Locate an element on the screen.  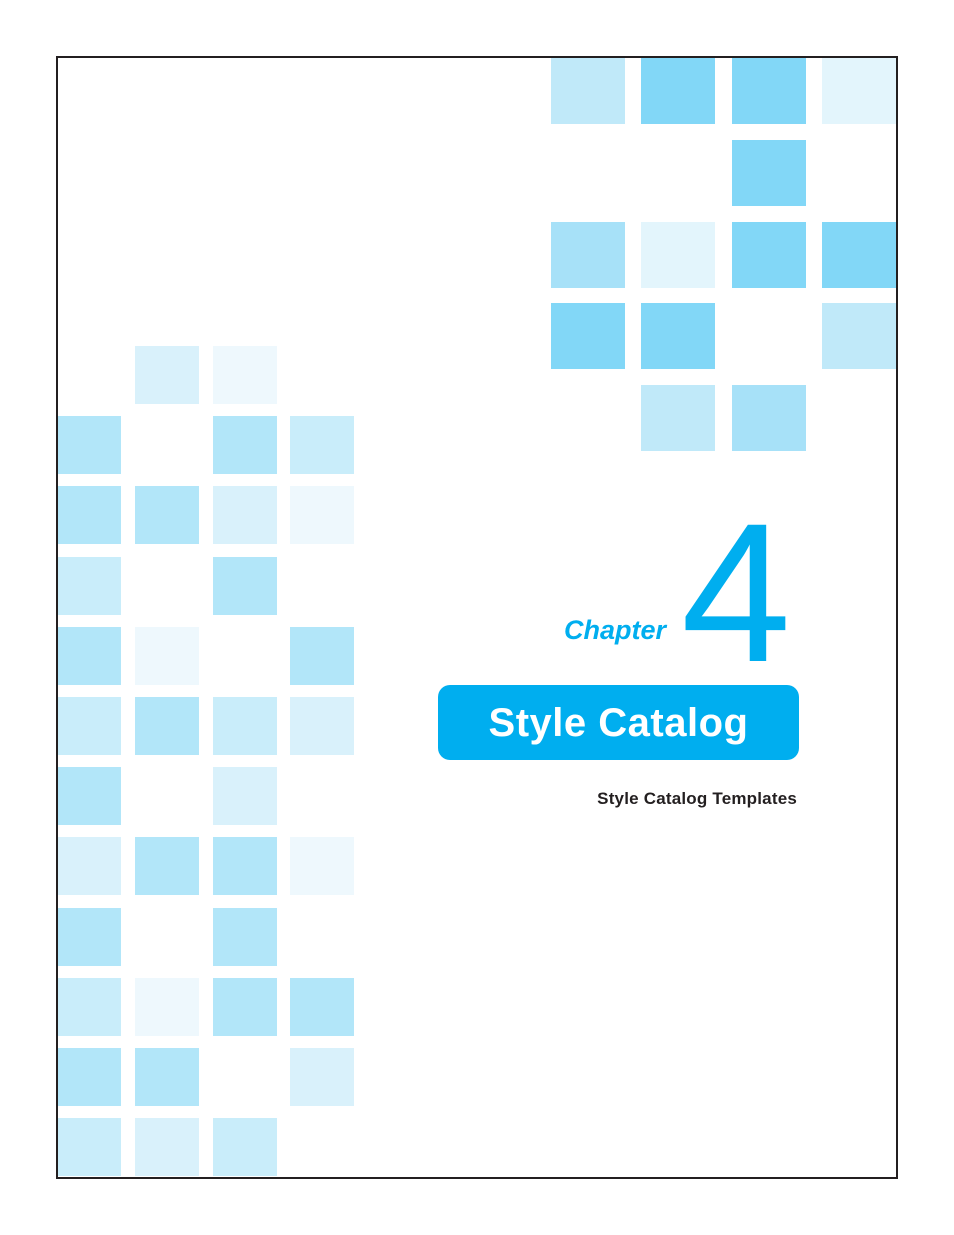
chapter-label: Chapter is located at coordinates (615, 630).